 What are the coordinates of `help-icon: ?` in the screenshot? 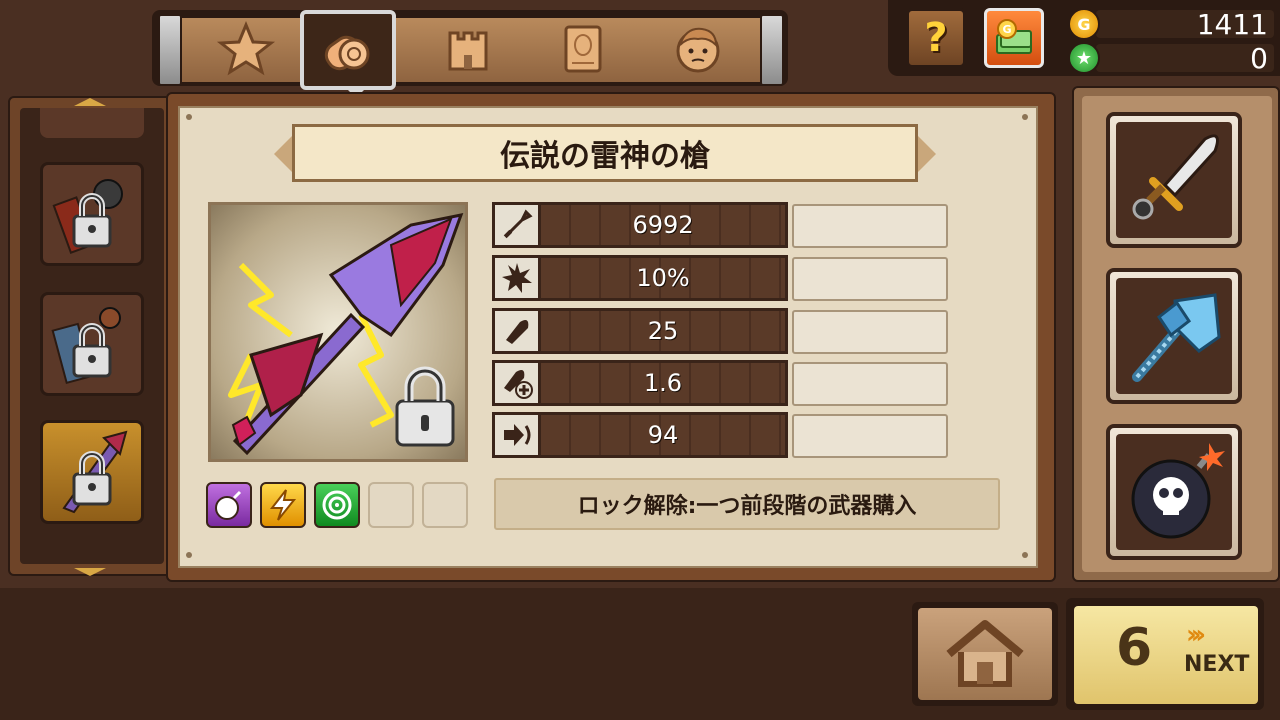 It's located at (936, 38).